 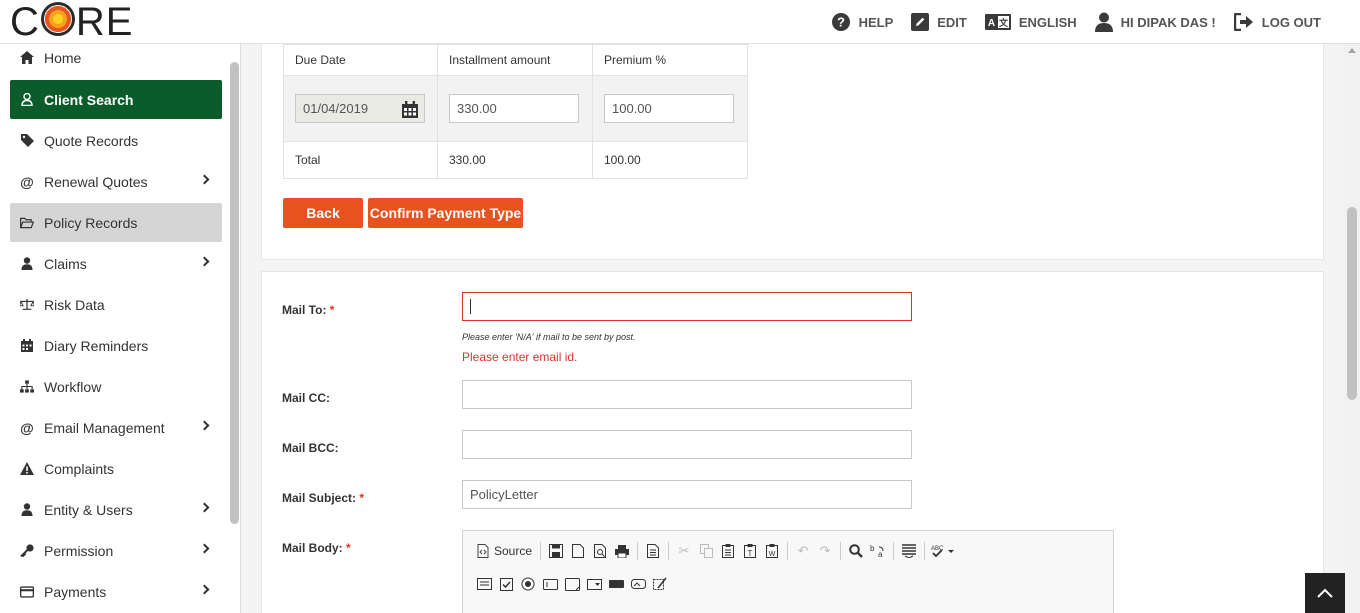 I want to click on edit-link: EDIT, so click(x=939, y=22).